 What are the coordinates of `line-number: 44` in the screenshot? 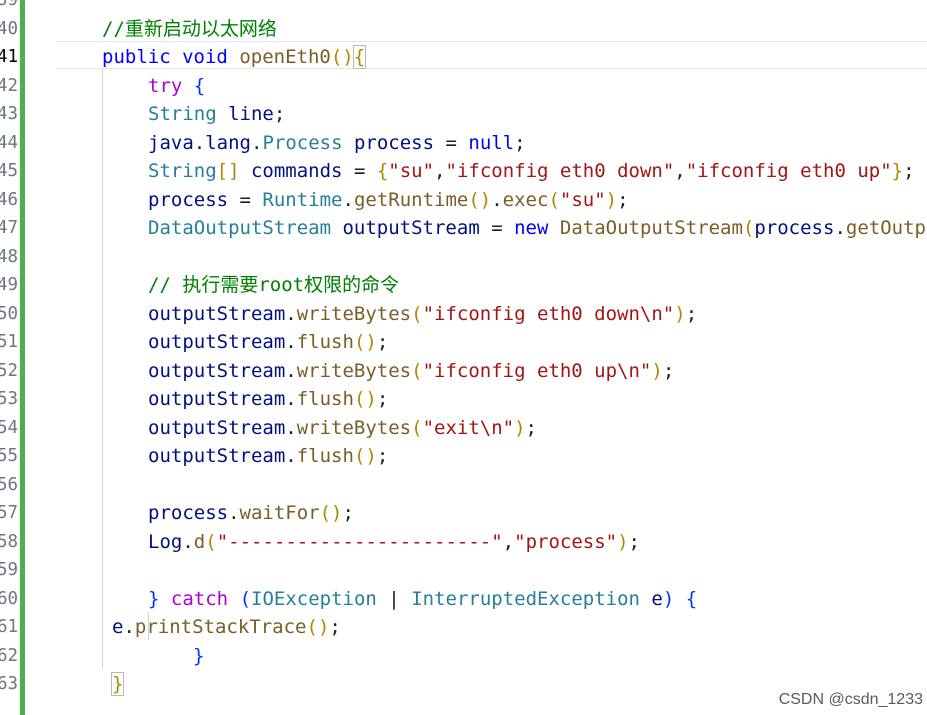 It's located at (9, 142).